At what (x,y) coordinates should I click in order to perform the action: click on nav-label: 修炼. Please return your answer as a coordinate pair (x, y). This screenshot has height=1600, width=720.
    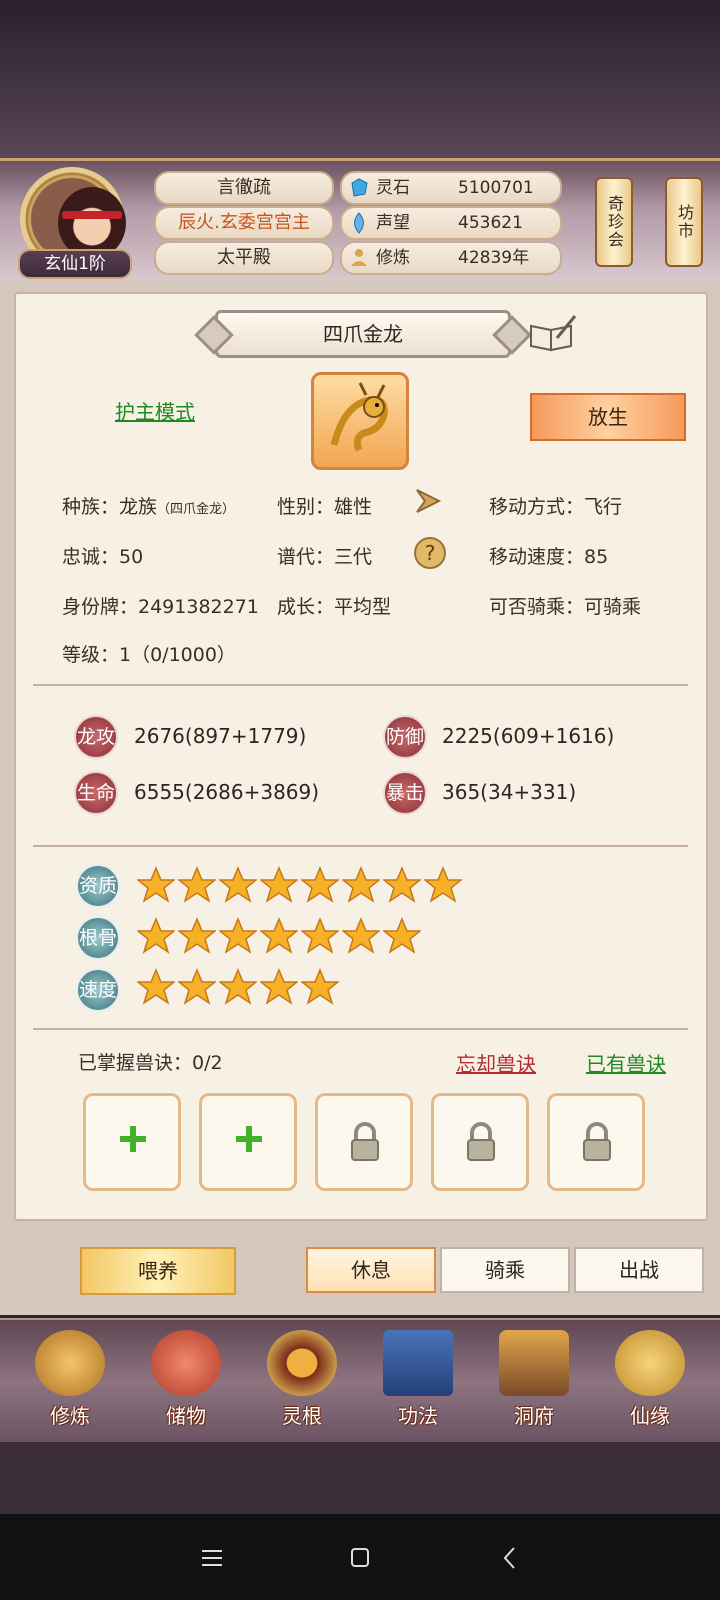
    Looking at the image, I should click on (70, 1416).